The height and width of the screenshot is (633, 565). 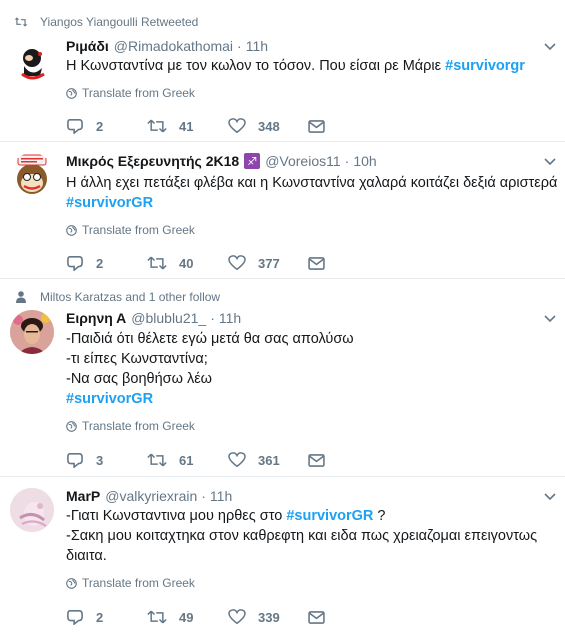 I want to click on retweet-count: 49, so click(x=186, y=617).